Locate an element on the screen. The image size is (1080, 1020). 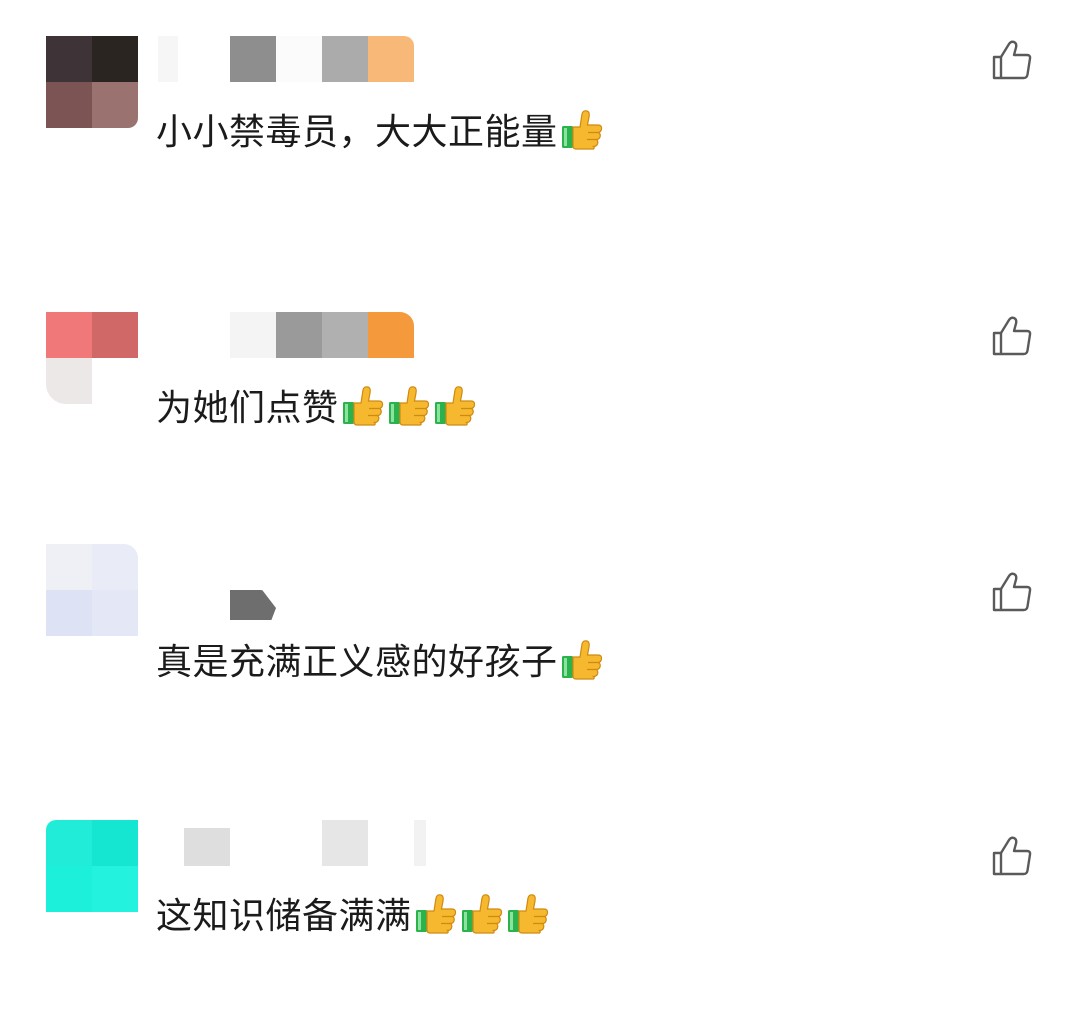
comment-text-content: 小小禁毒员，大大正能量 is located at coordinates (357, 132).